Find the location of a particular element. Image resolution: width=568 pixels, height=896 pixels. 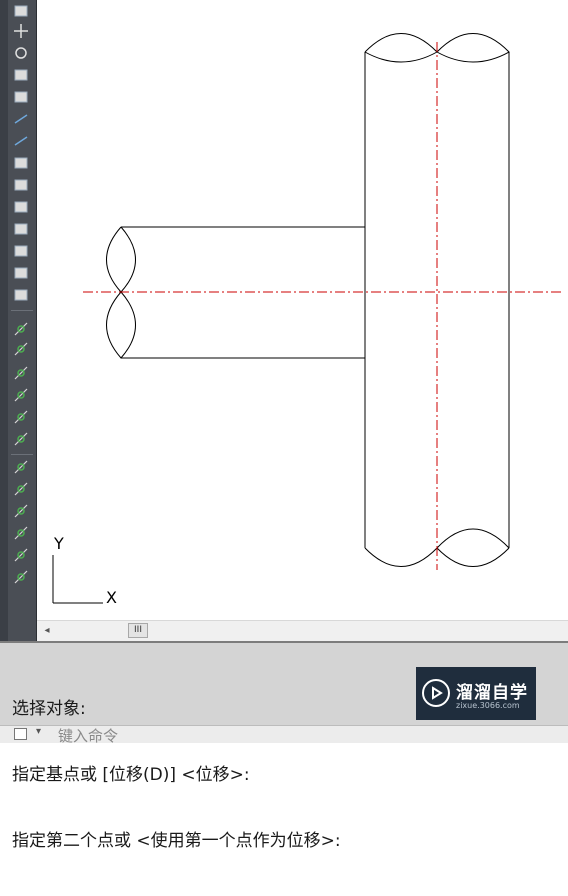

ucs-x-label: X is located at coordinates (111, 597).